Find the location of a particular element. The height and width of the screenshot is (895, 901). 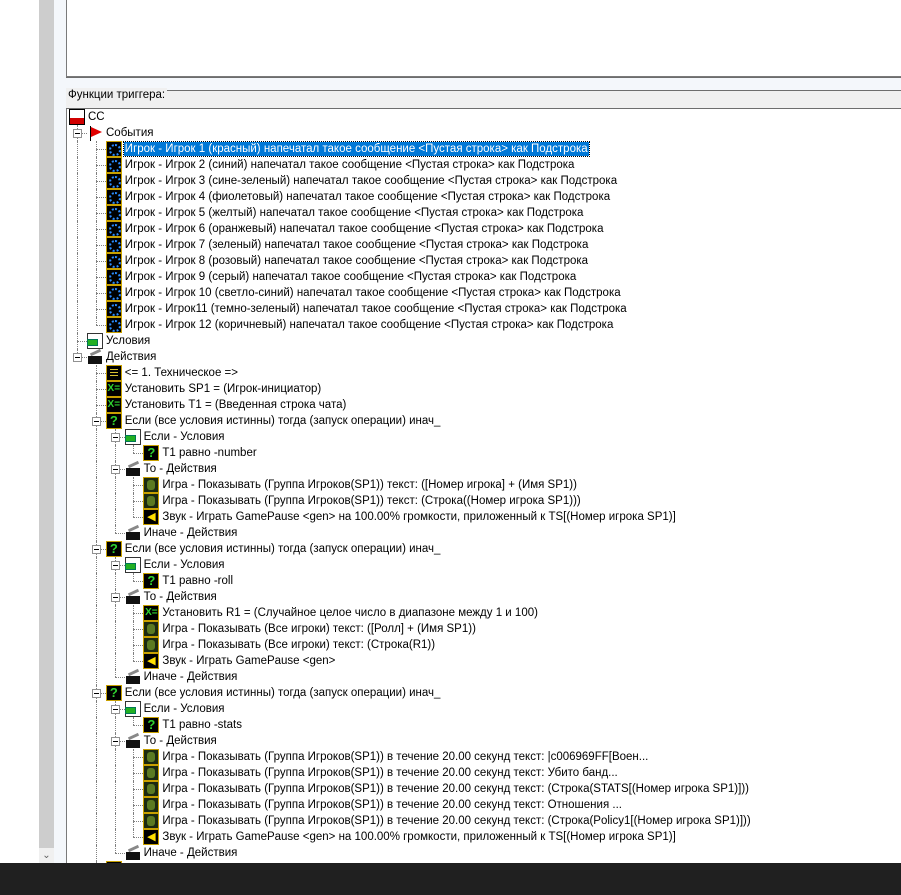

tree-item: X= Установить SP1 = (Игрок-инициатор) is located at coordinates (484, 389).